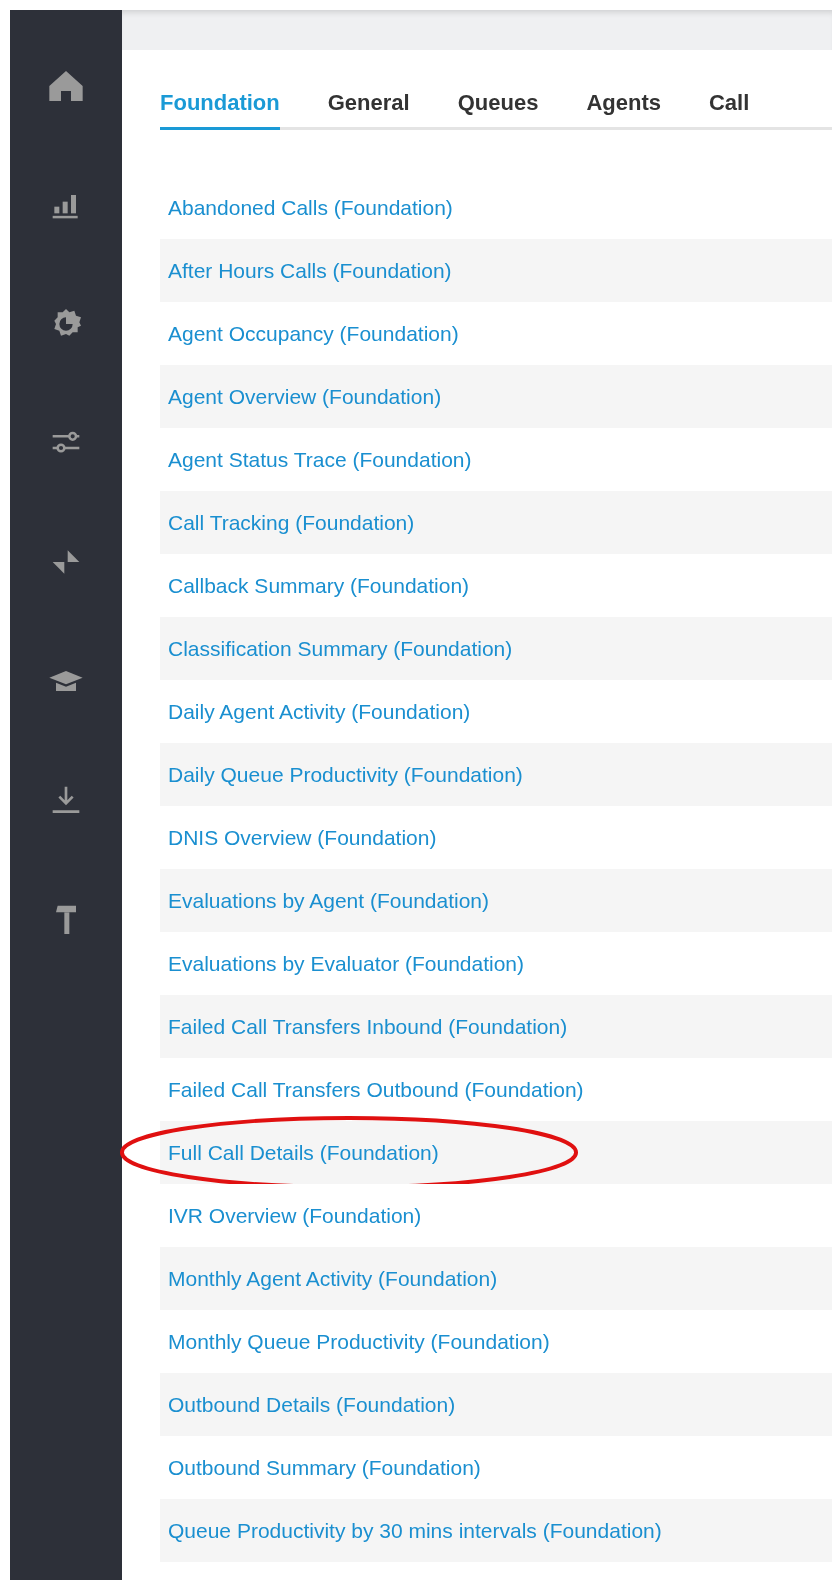 Image resolution: width=832 pixels, height=1580 pixels. I want to click on report-link: Daily Queue Productivity (Foundation), so click(345, 774).